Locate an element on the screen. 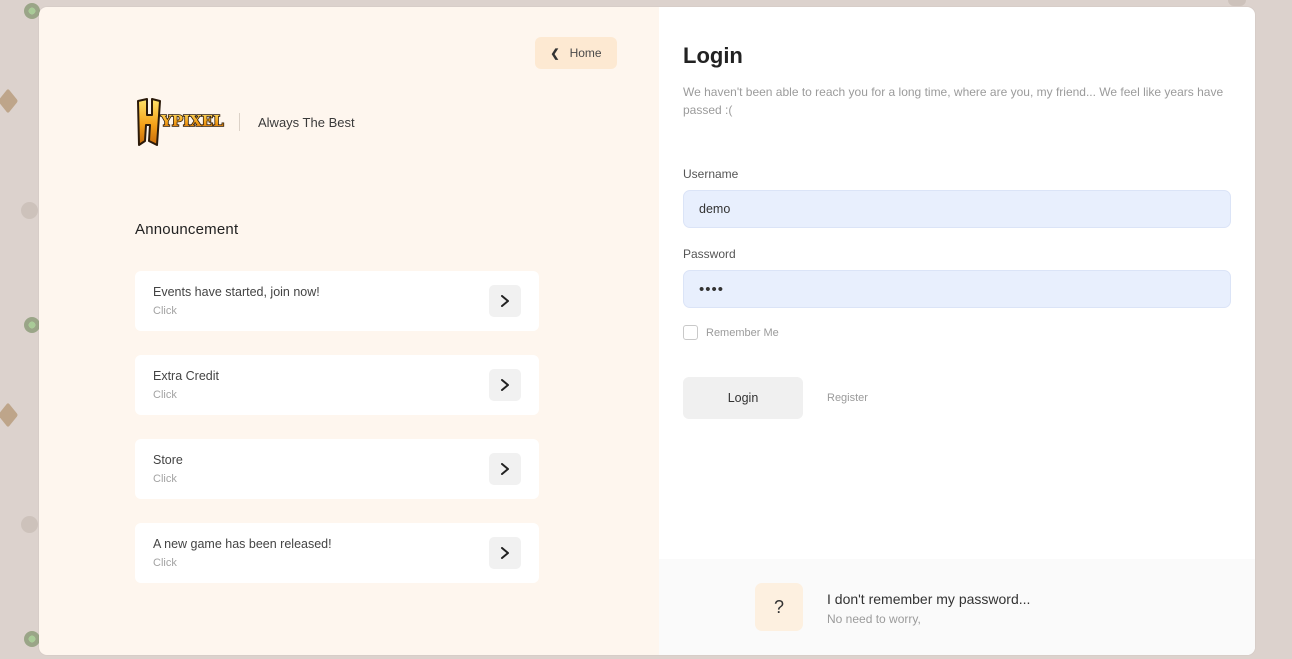 The height and width of the screenshot is (659, 1292). announcement-item-title: Store is located at coordinates (168, 460).